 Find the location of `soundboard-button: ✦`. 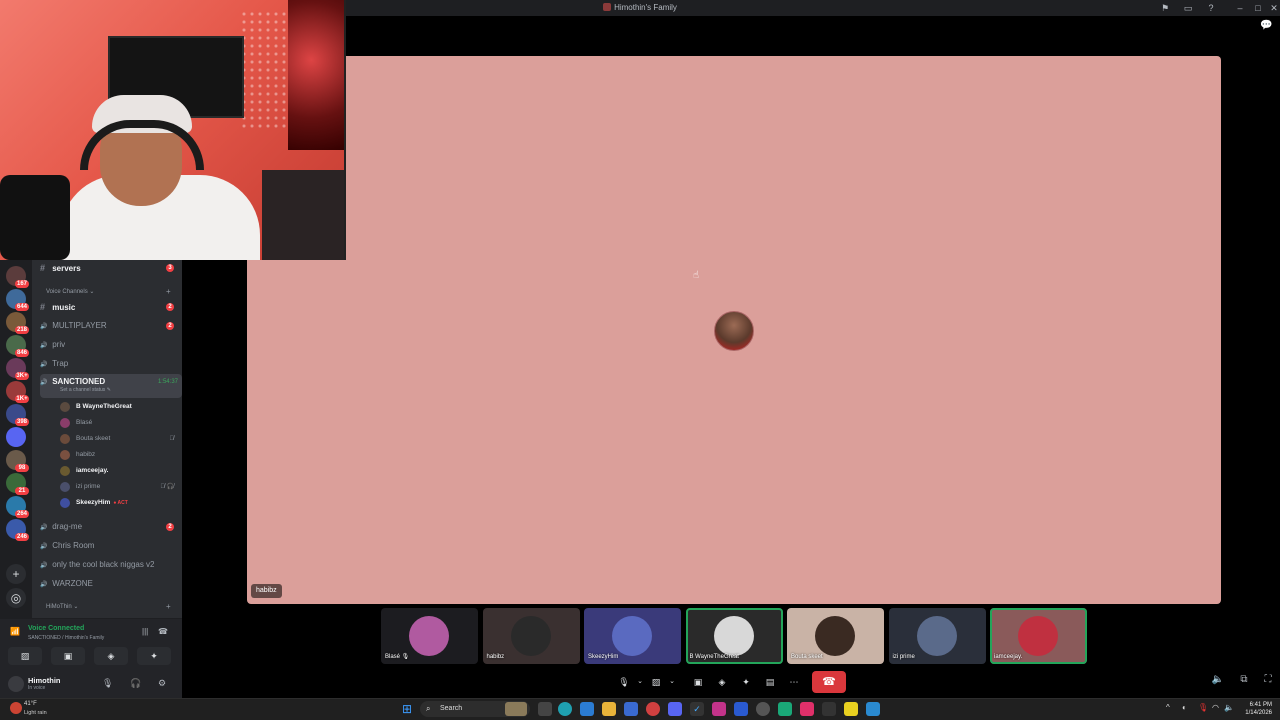

soundboard-button: ✦ is located at coordinates (154, 656).